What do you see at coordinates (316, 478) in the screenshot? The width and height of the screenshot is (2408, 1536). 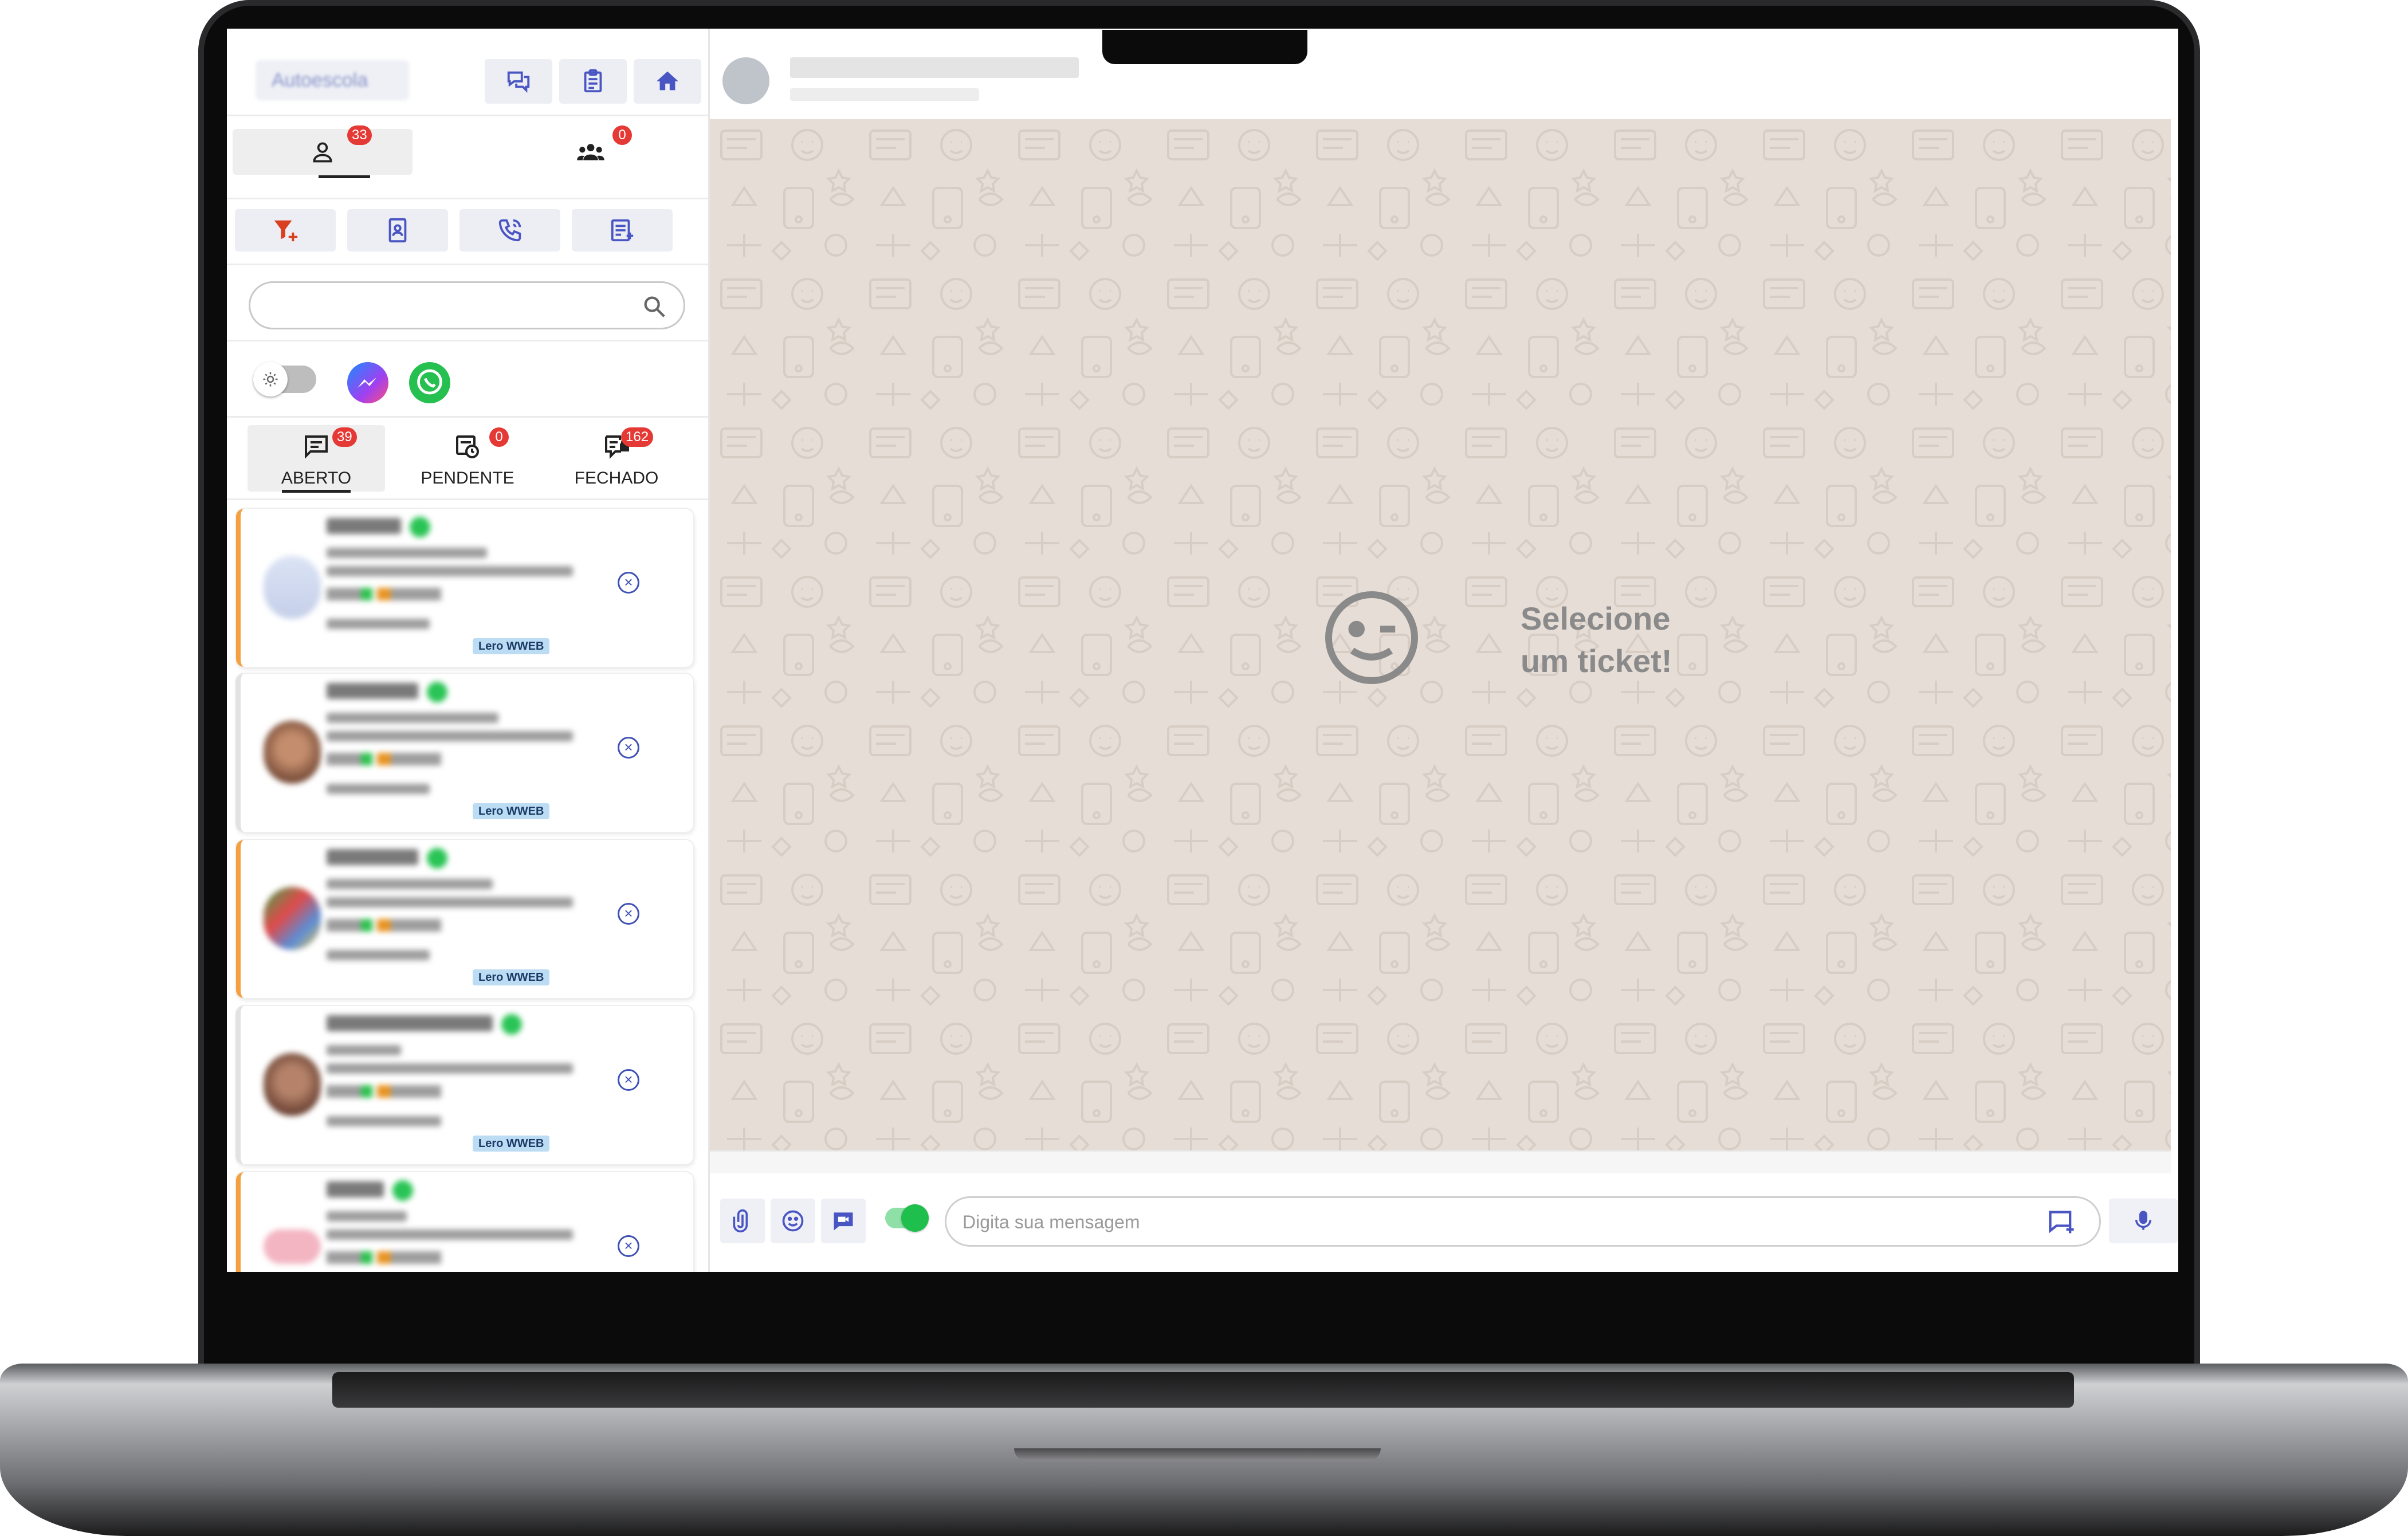 I see `tab-aberto-label: ABERTO` at bounding box center [316, 478].